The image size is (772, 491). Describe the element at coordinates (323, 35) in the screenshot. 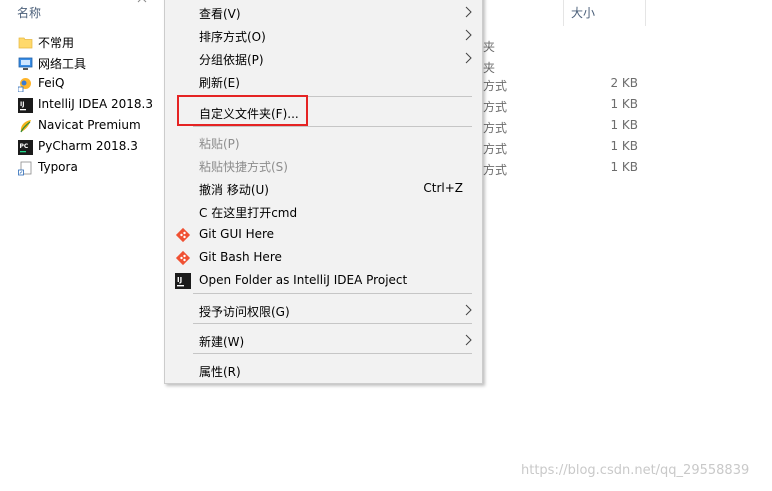

I see `menu-item-sort-by: 排序方式(O)` at that location.